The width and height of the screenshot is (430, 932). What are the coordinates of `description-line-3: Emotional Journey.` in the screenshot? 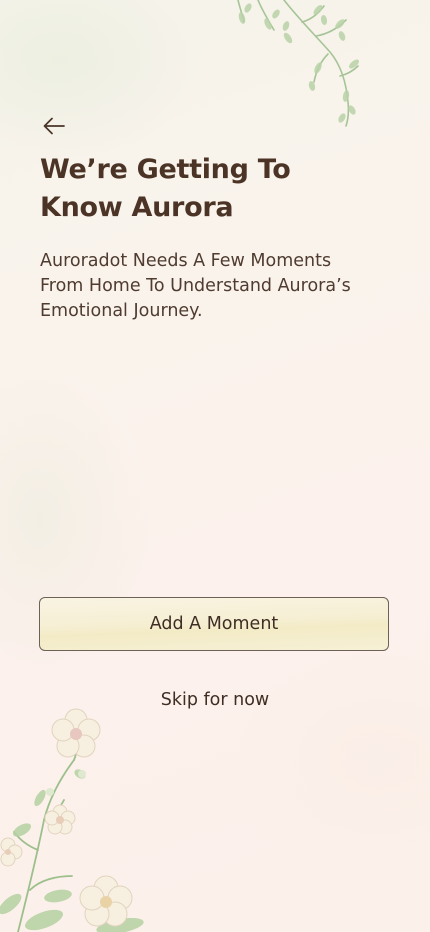 It's located at (121, 311).